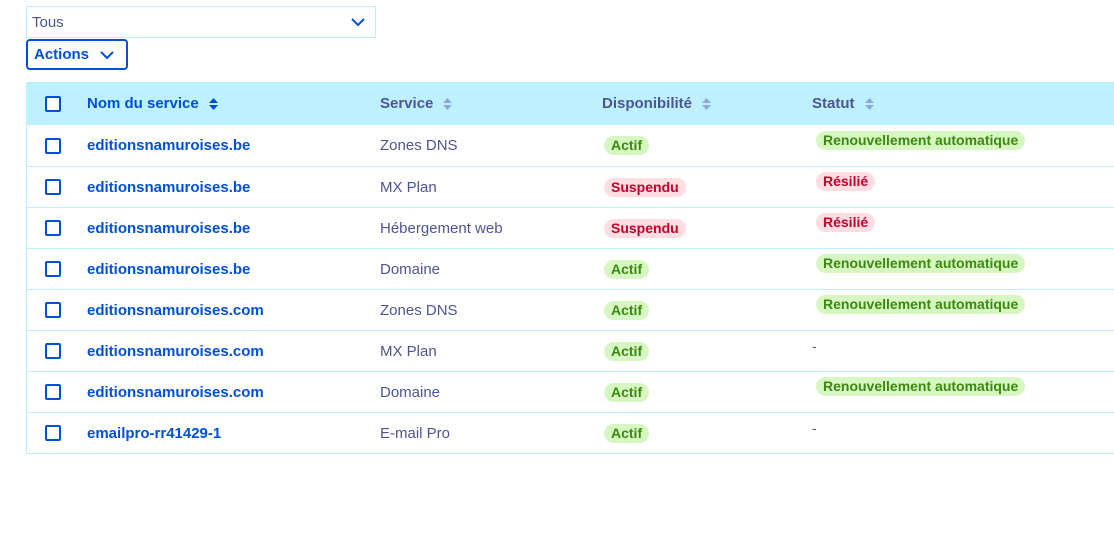 This screenshot has height=534, width=1114. What do you see at coordinates (62, 54) in the screenshot?
I see `actions-button-label: Actions` at bounding box center [62, 54].